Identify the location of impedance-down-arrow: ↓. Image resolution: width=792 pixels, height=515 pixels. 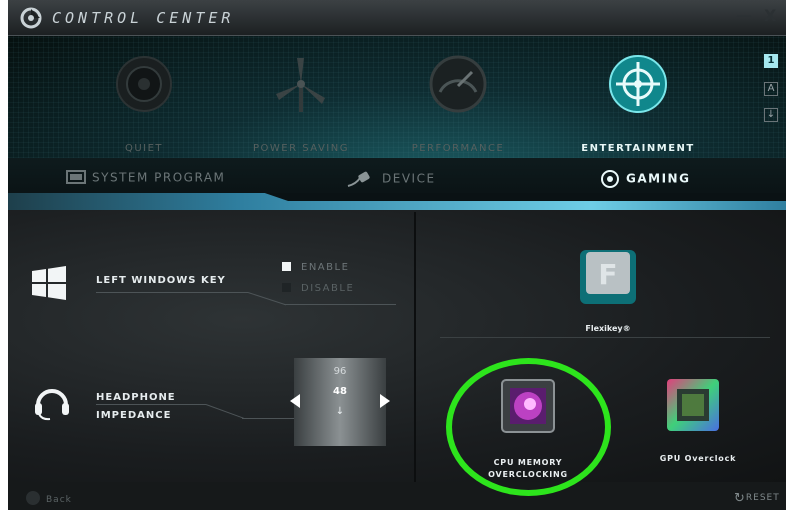
(340, 411).